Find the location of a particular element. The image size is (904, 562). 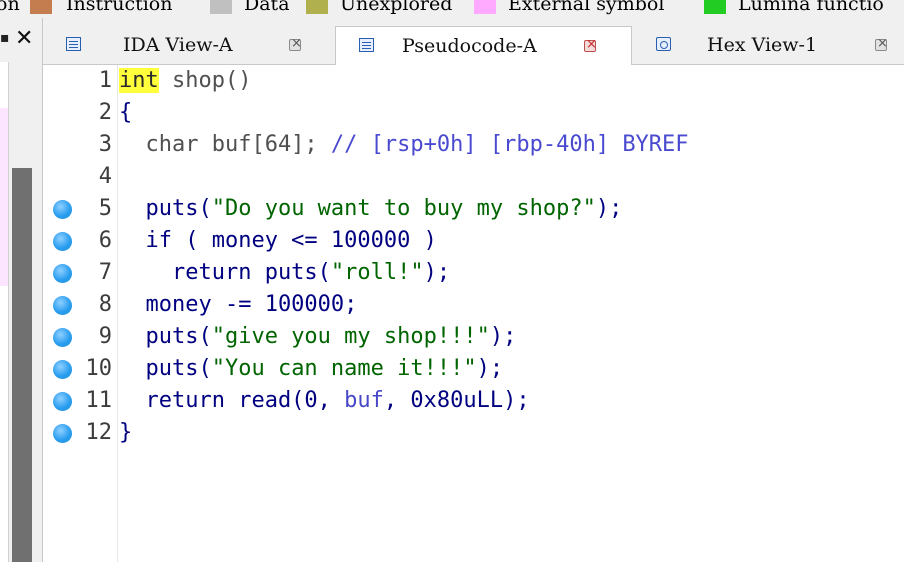

keyword-highlight: int is located at coordinates (139, 80).